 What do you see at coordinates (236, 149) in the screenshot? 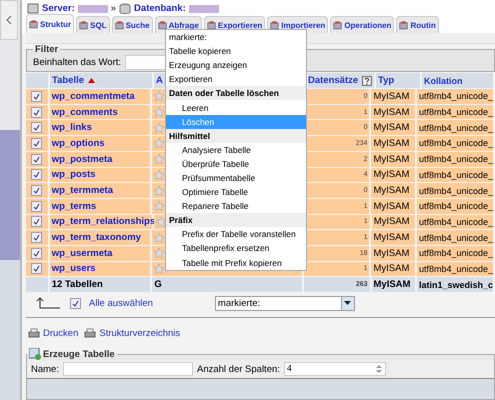
I see `menu-item: Analysiere Tabelle` at bounding box center [236, 149].